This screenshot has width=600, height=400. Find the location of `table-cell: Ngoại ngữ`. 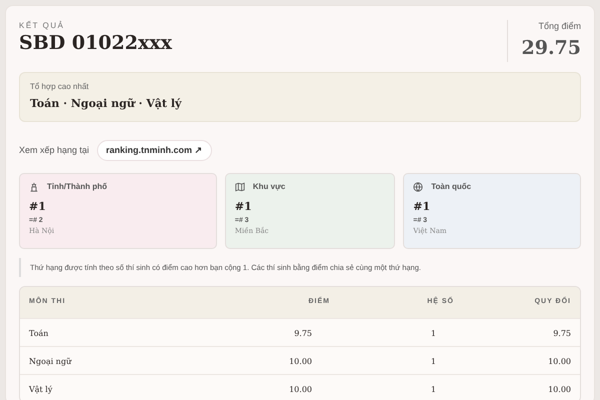

table-cell: Ngoại ngữ is located at coordinates (102, 360).